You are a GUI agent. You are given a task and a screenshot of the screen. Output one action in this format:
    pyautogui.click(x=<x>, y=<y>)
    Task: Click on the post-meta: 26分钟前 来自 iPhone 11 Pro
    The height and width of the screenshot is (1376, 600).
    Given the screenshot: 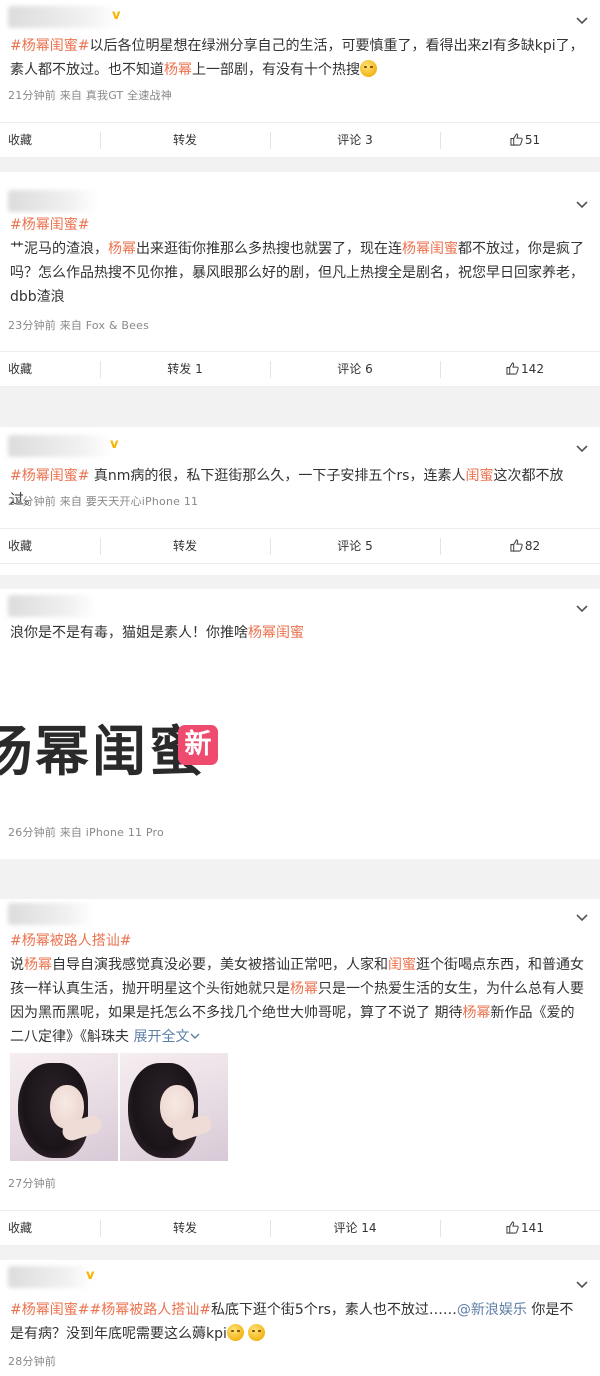 What is the action you would take?
    pyautogui.click(x=86, y=832)
    